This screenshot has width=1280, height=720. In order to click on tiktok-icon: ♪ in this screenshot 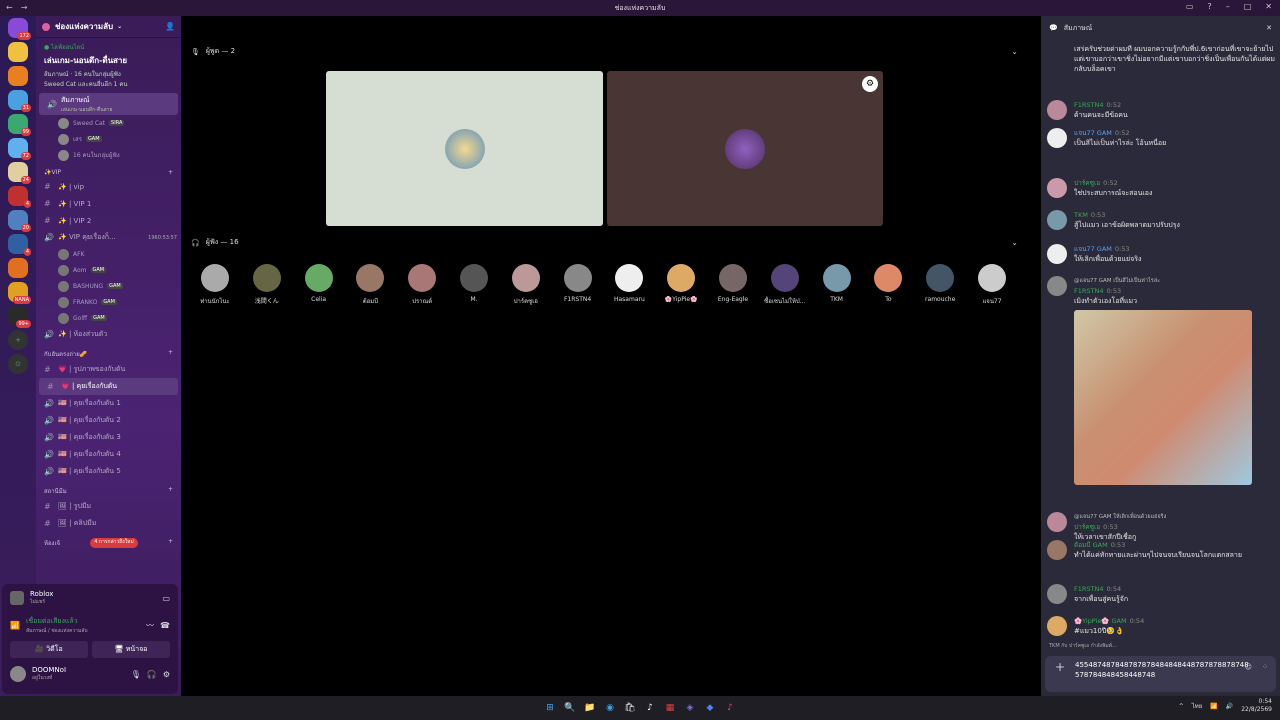, I will do `click(650, 708)`.